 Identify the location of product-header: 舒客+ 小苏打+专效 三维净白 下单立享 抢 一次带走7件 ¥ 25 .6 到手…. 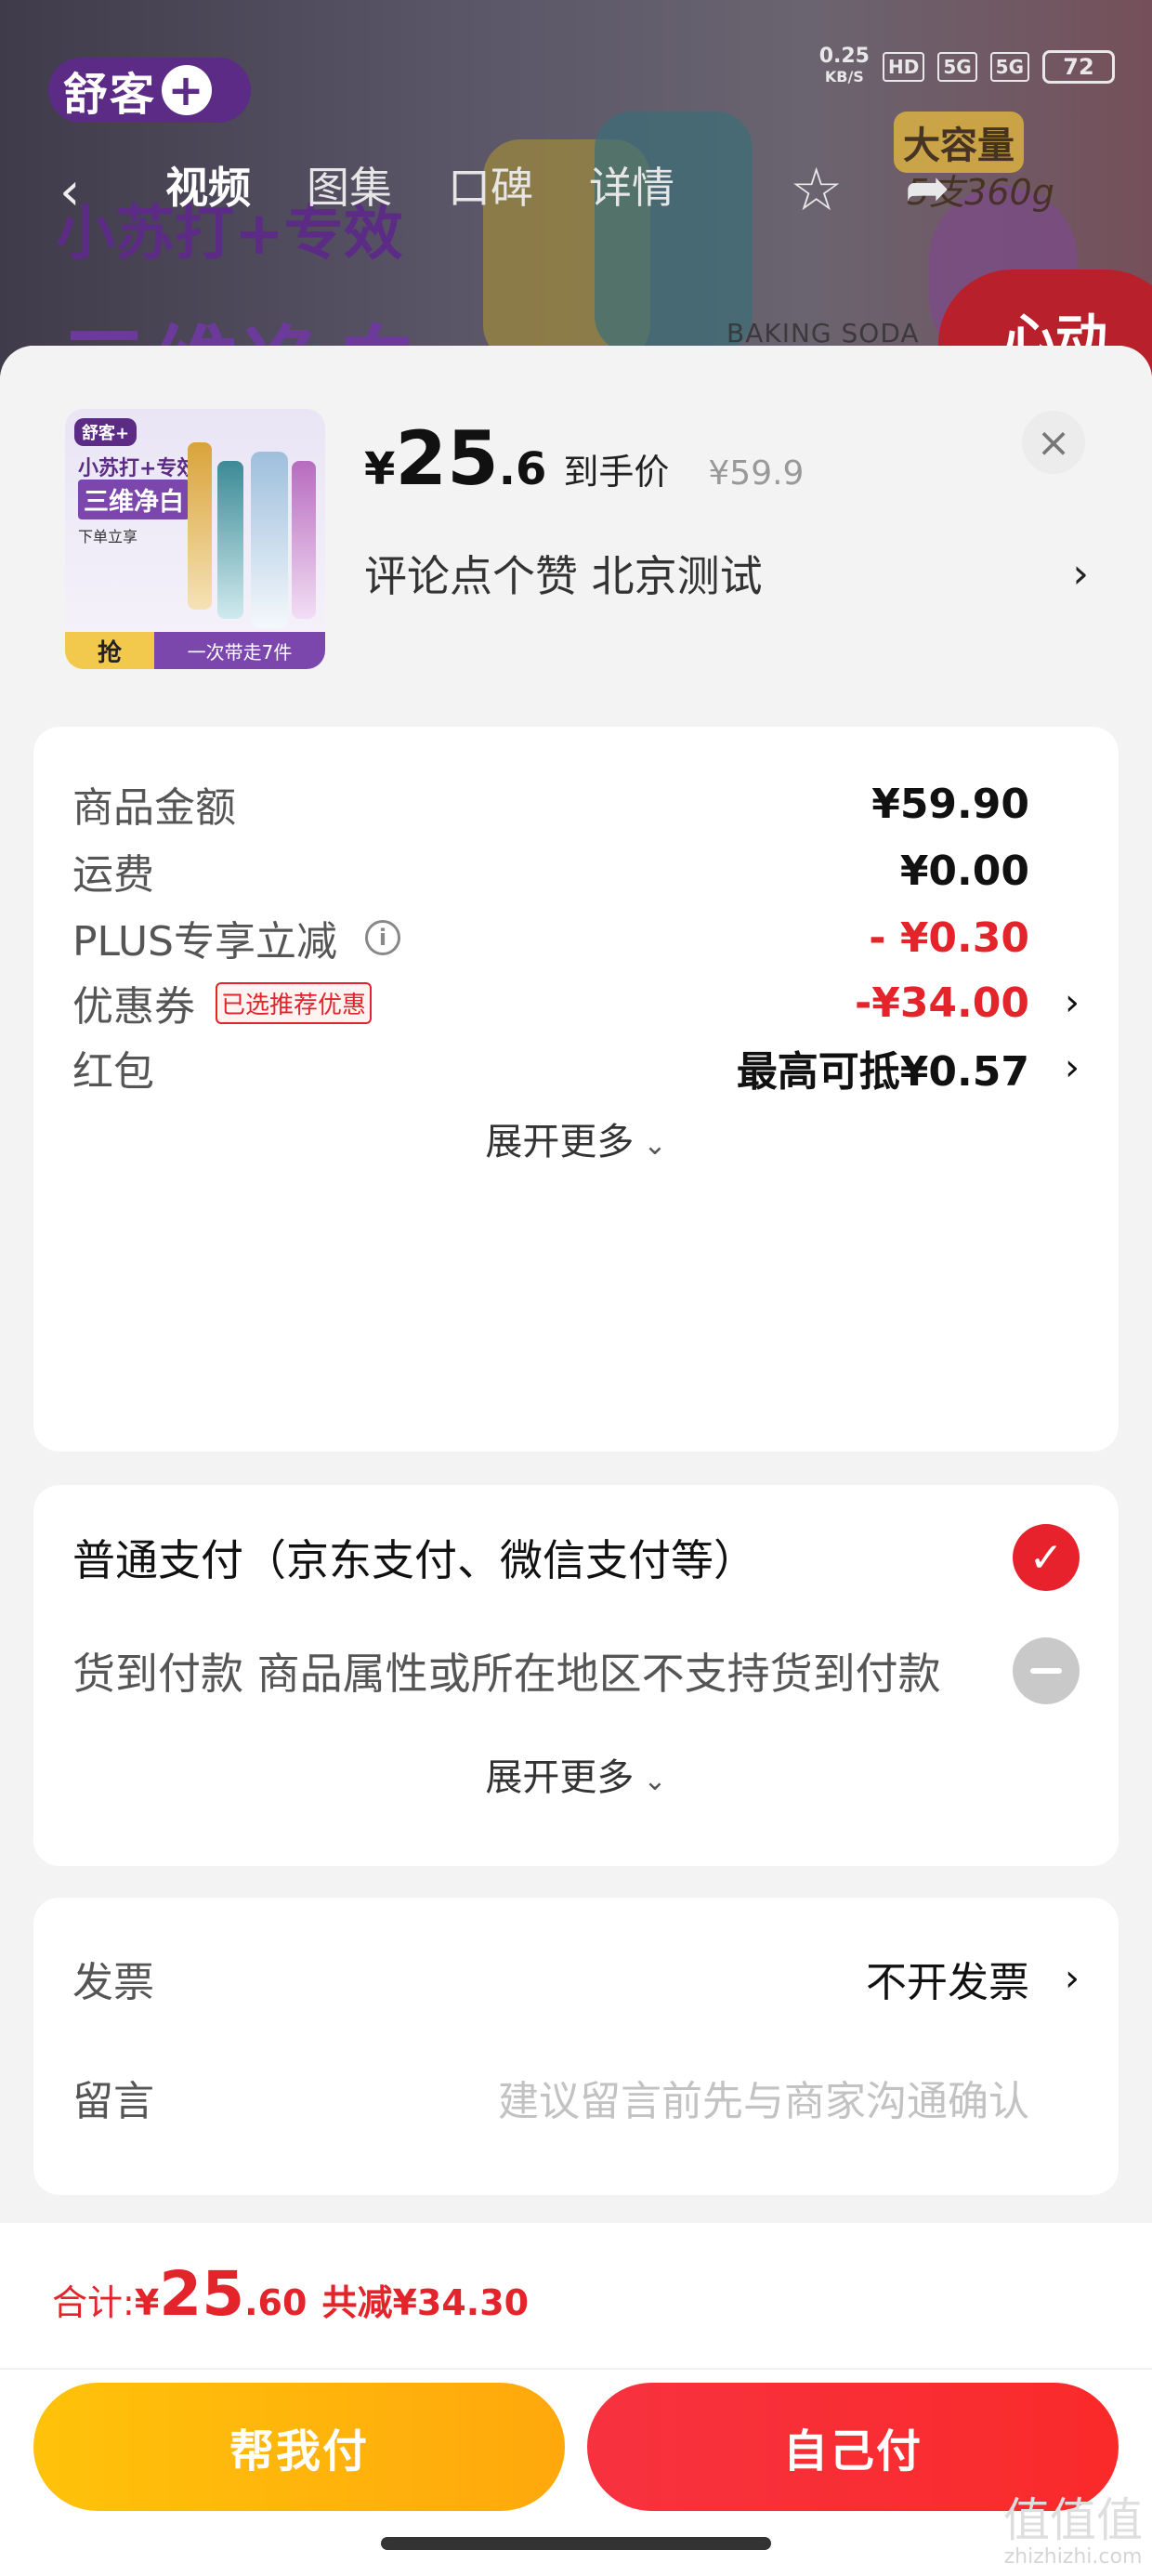
(576, 532).